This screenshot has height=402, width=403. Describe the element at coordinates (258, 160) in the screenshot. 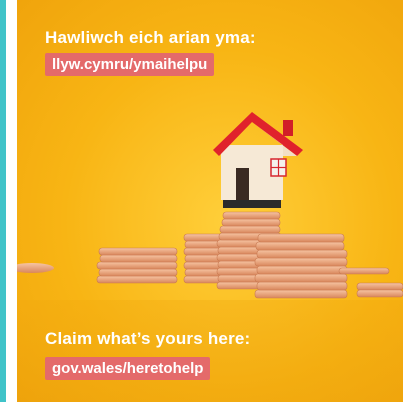

I see `house-icon` at that location.